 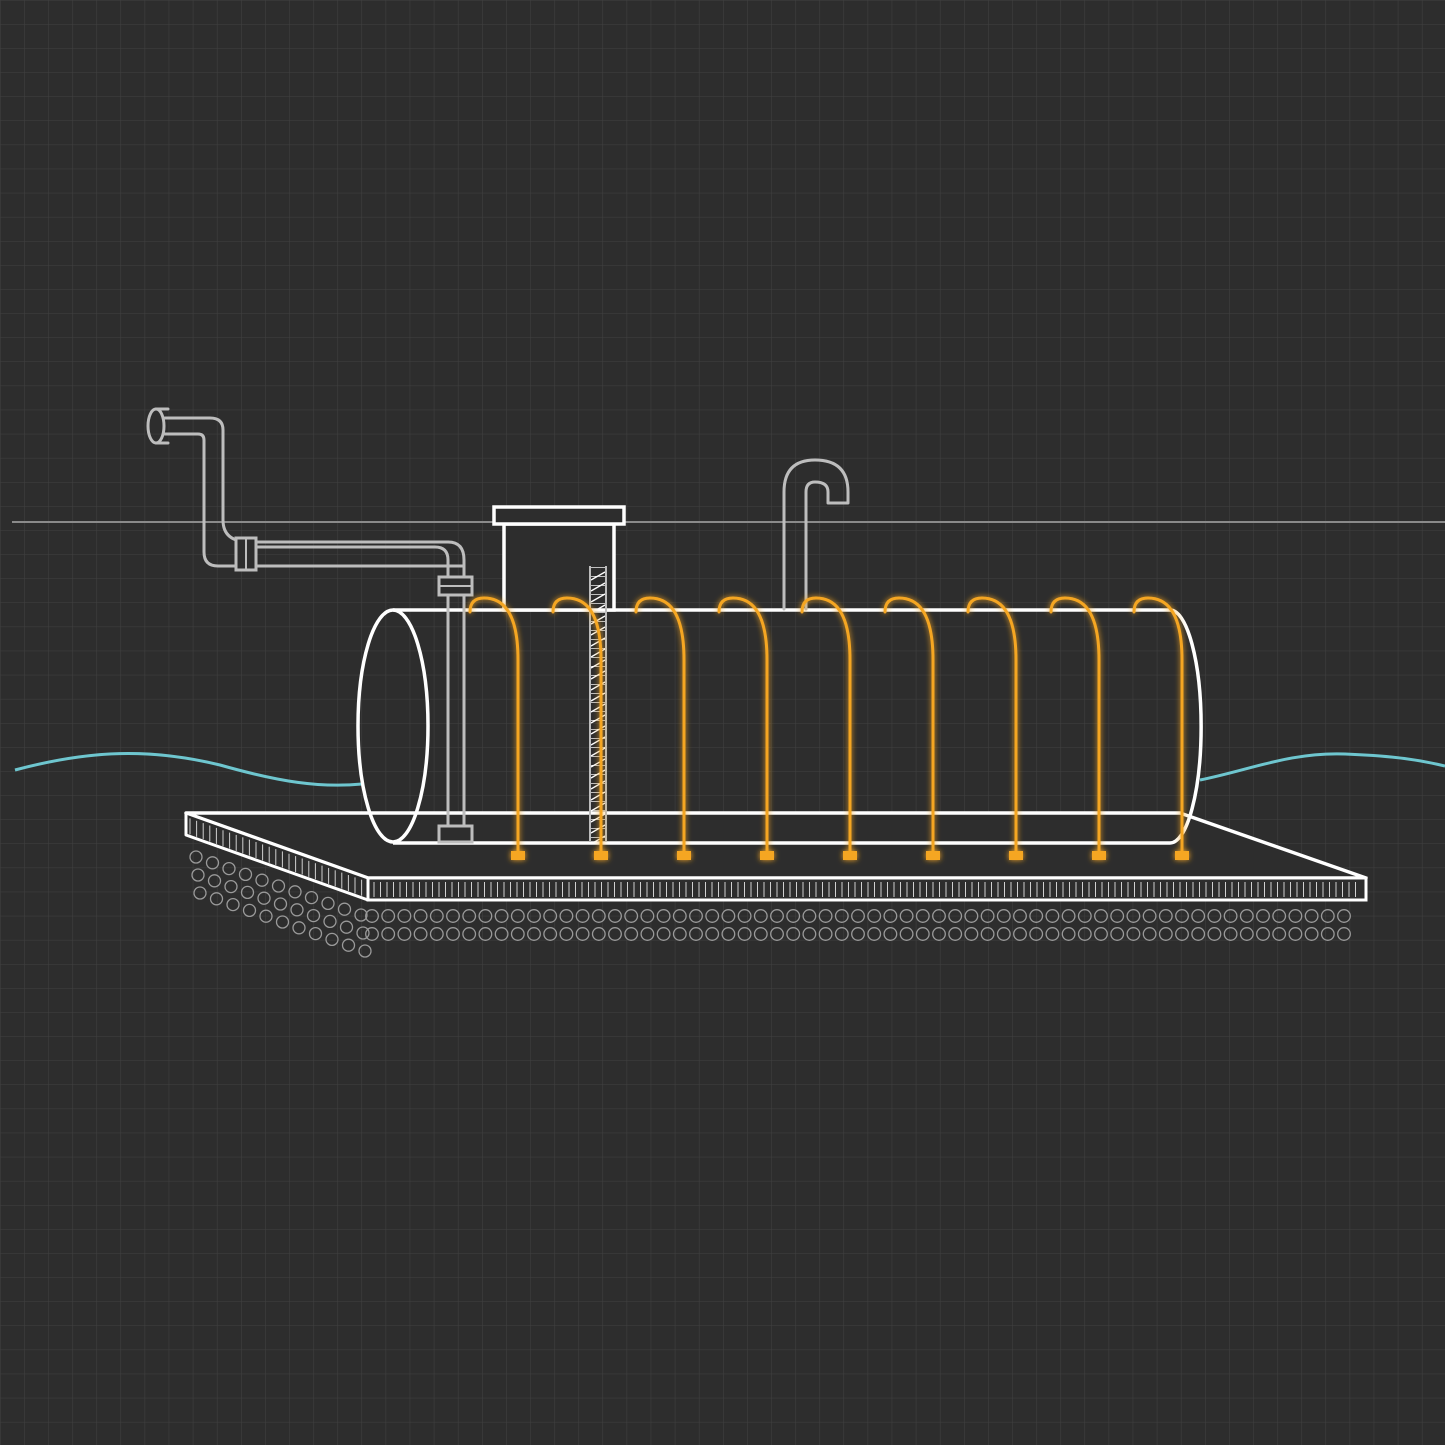 I want to click on gauge-tube, so click(x=598, y=705).